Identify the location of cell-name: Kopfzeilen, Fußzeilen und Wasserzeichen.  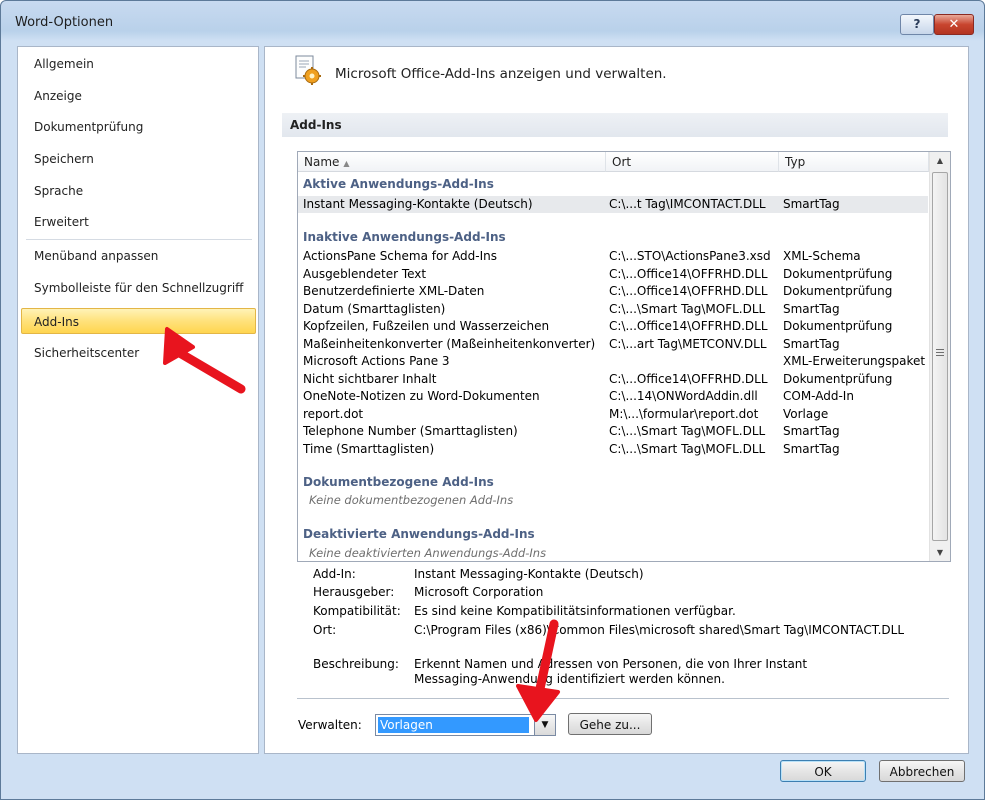
(426, 326).